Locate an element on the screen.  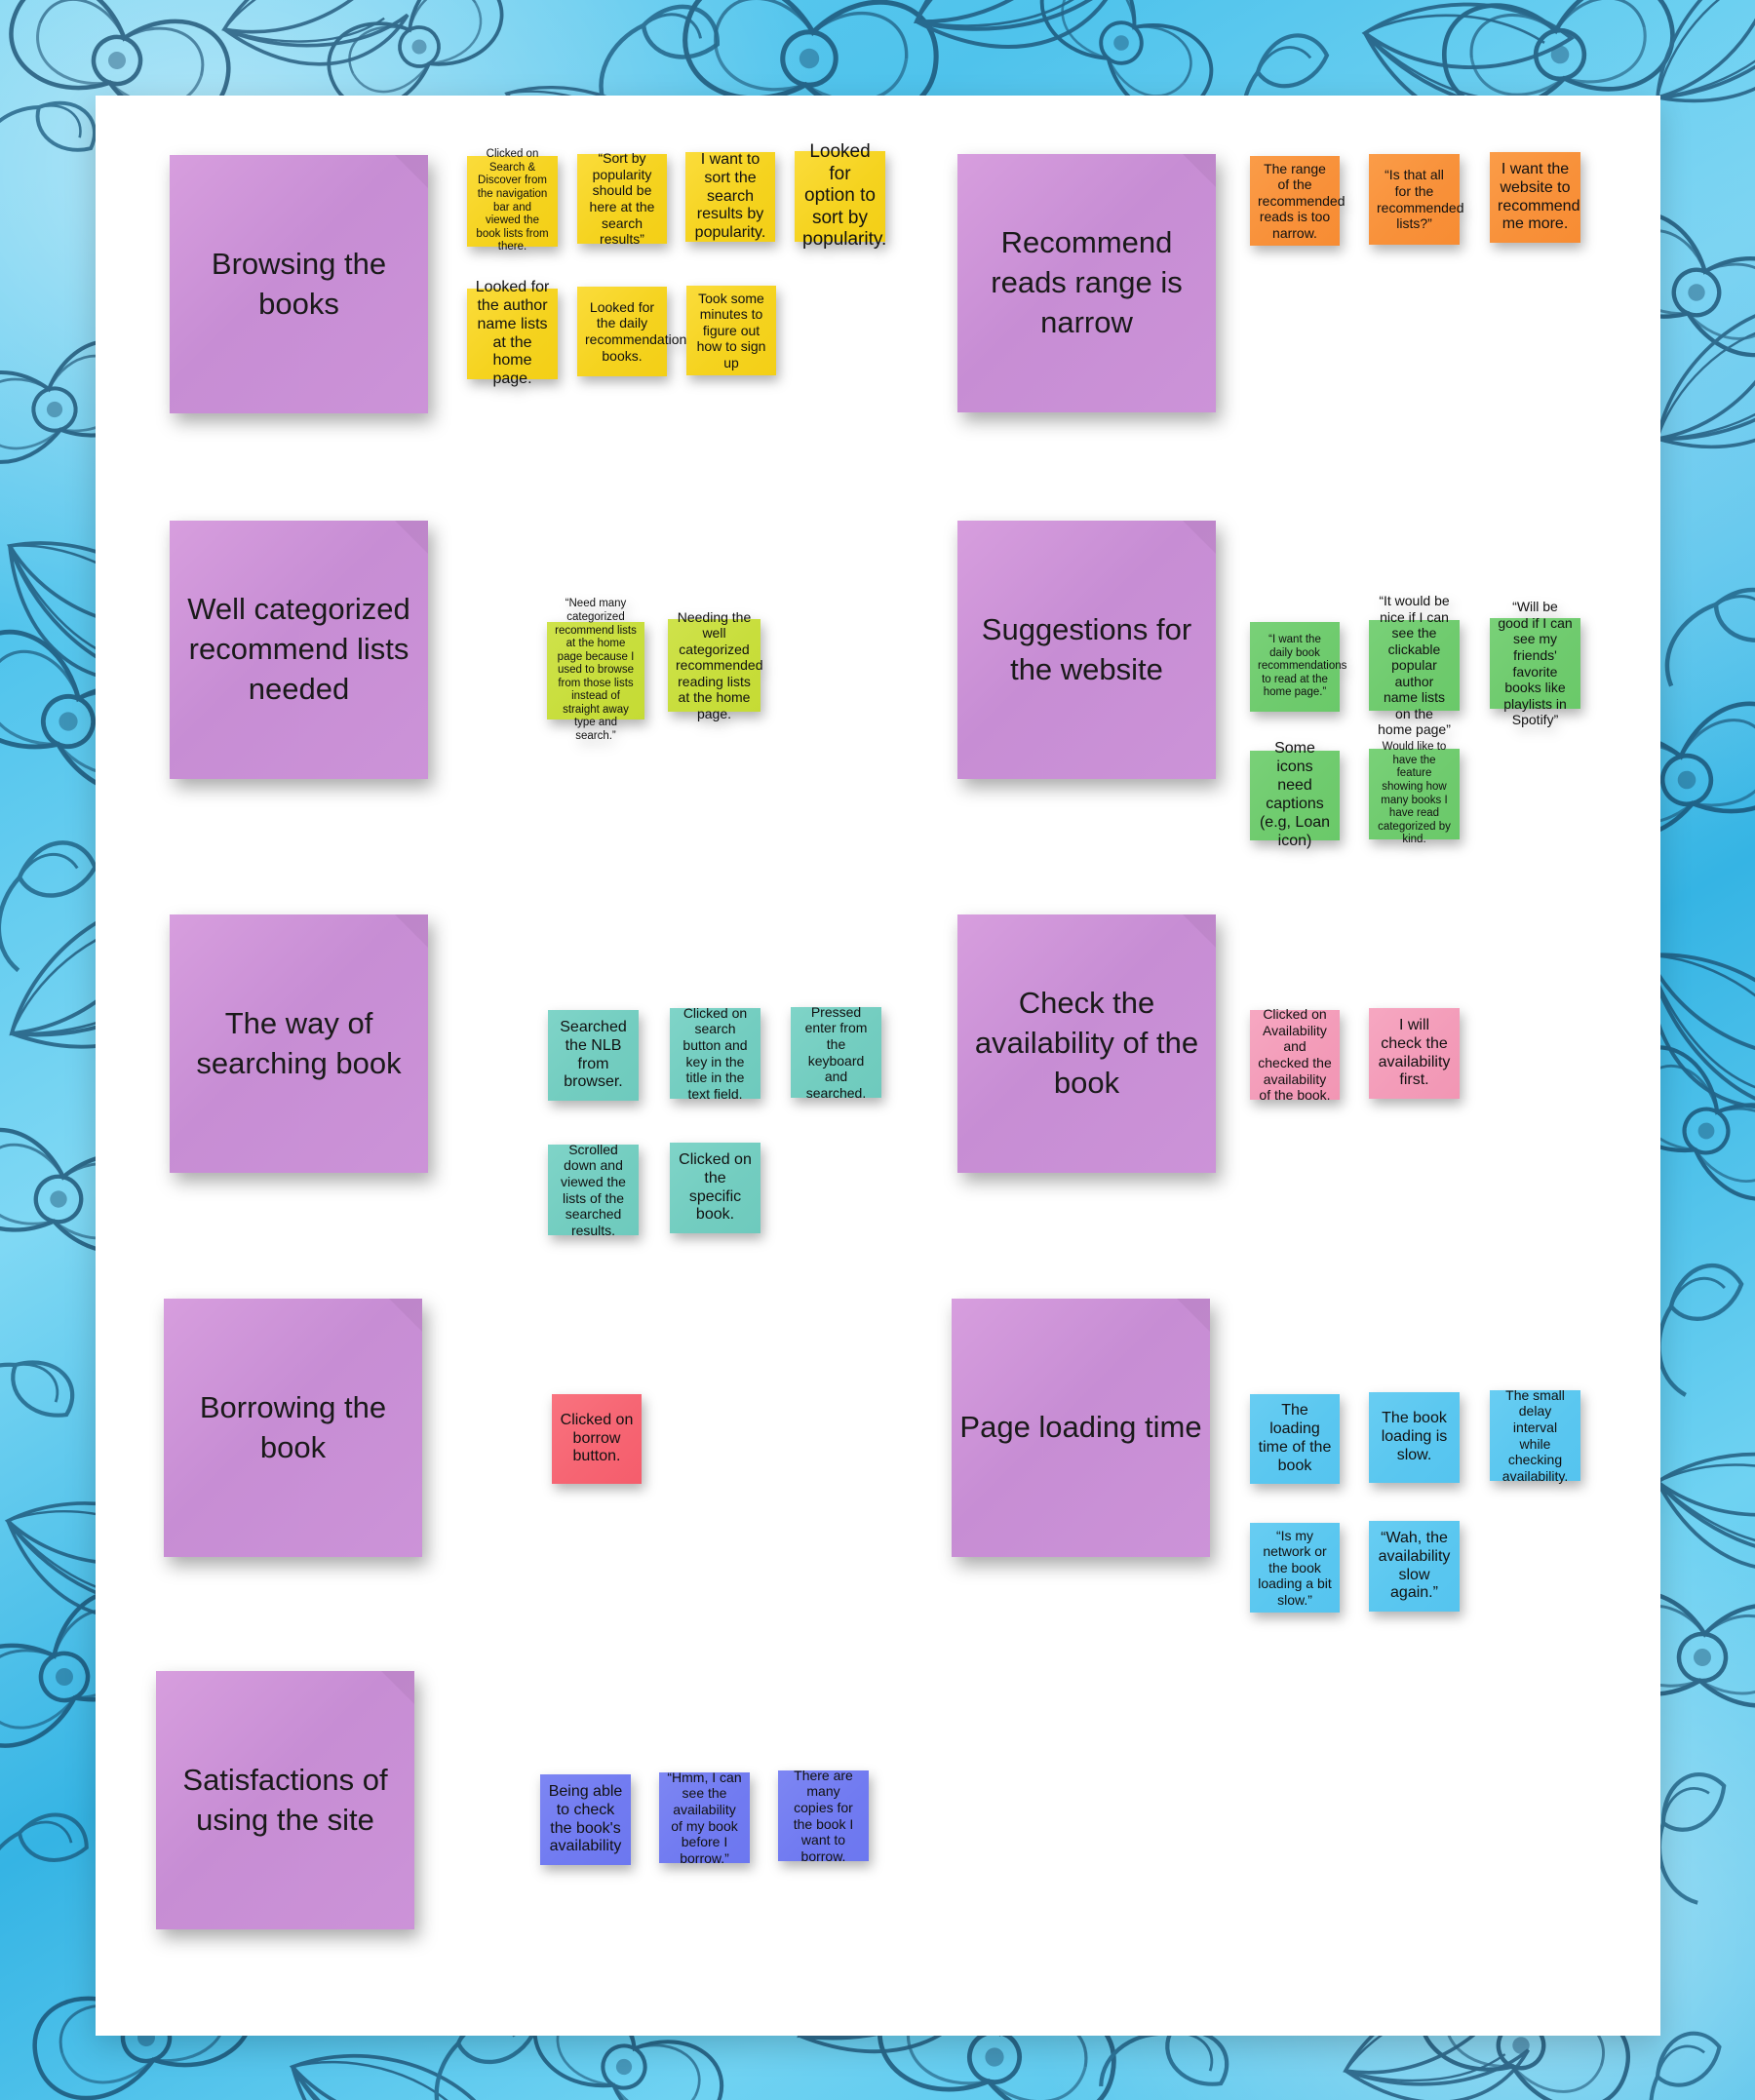
group-header-satisfactions-of-using-the-site: Satisfactions of using the site is located at coordinates (285, 1800).